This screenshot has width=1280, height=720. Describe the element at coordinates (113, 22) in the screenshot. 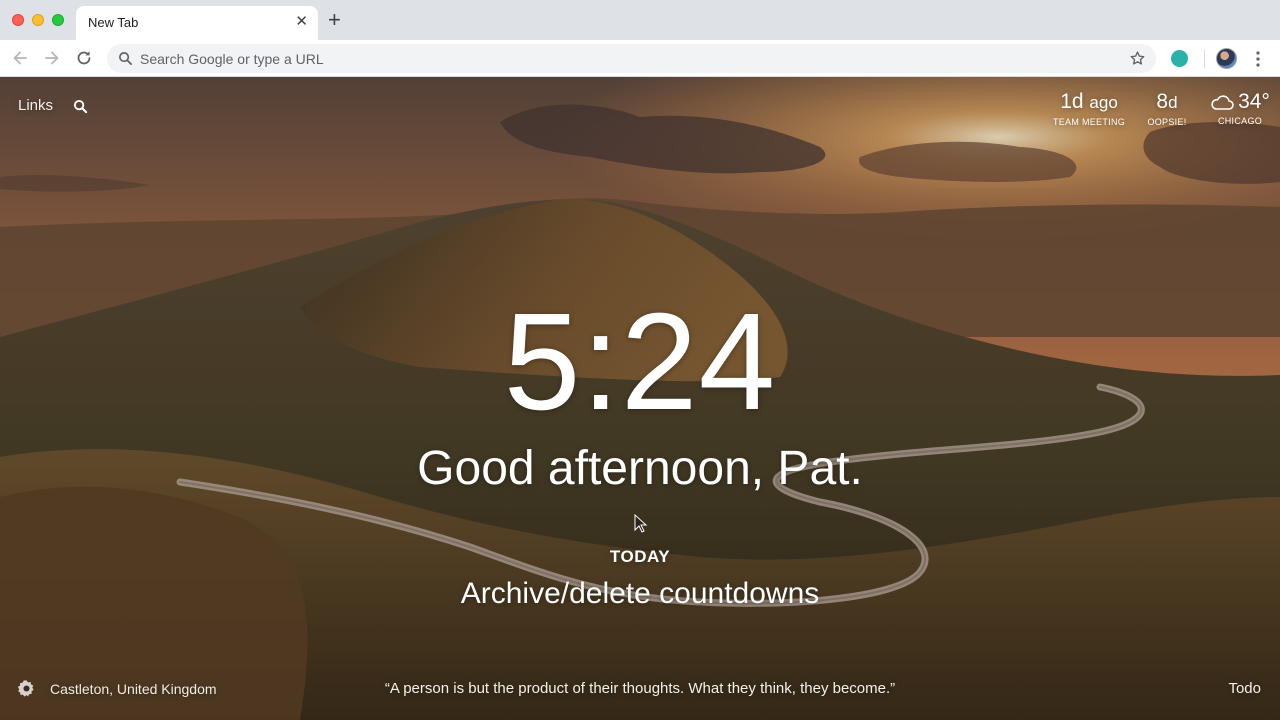

I see `tab-title: New Tab` at that location.